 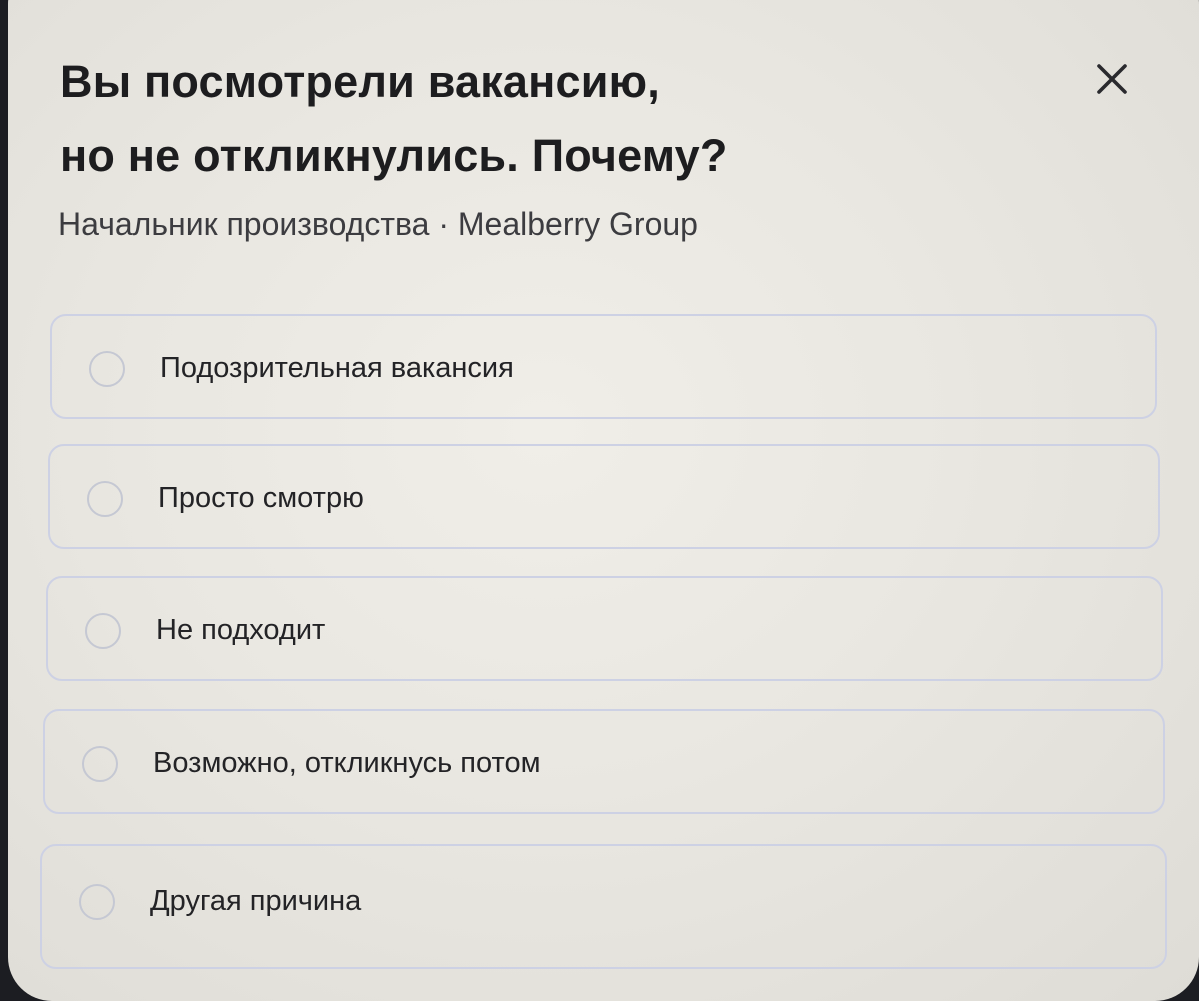 What do you see at coordinates (241, 630) in the screenshot?
I see `option-label: Не подходит` at bounding box center [241, 630].